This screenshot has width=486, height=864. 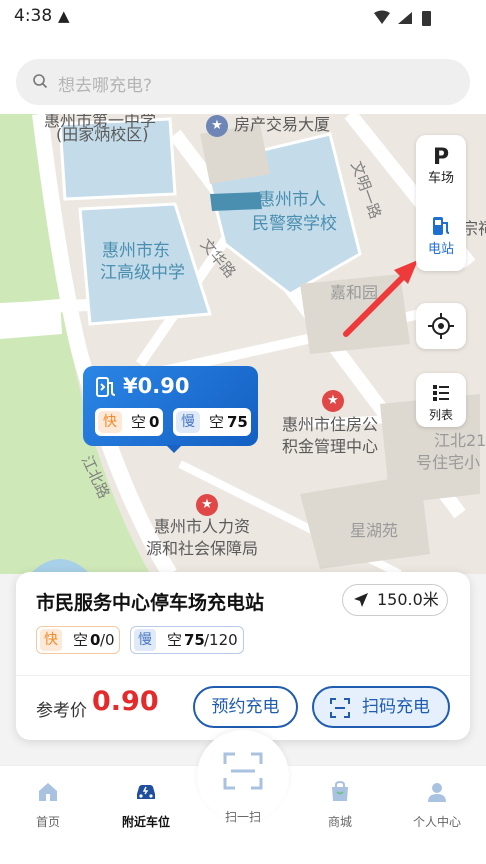 I want to click on map-label-police-school: 惠州市人, so click(x=292, y=200).